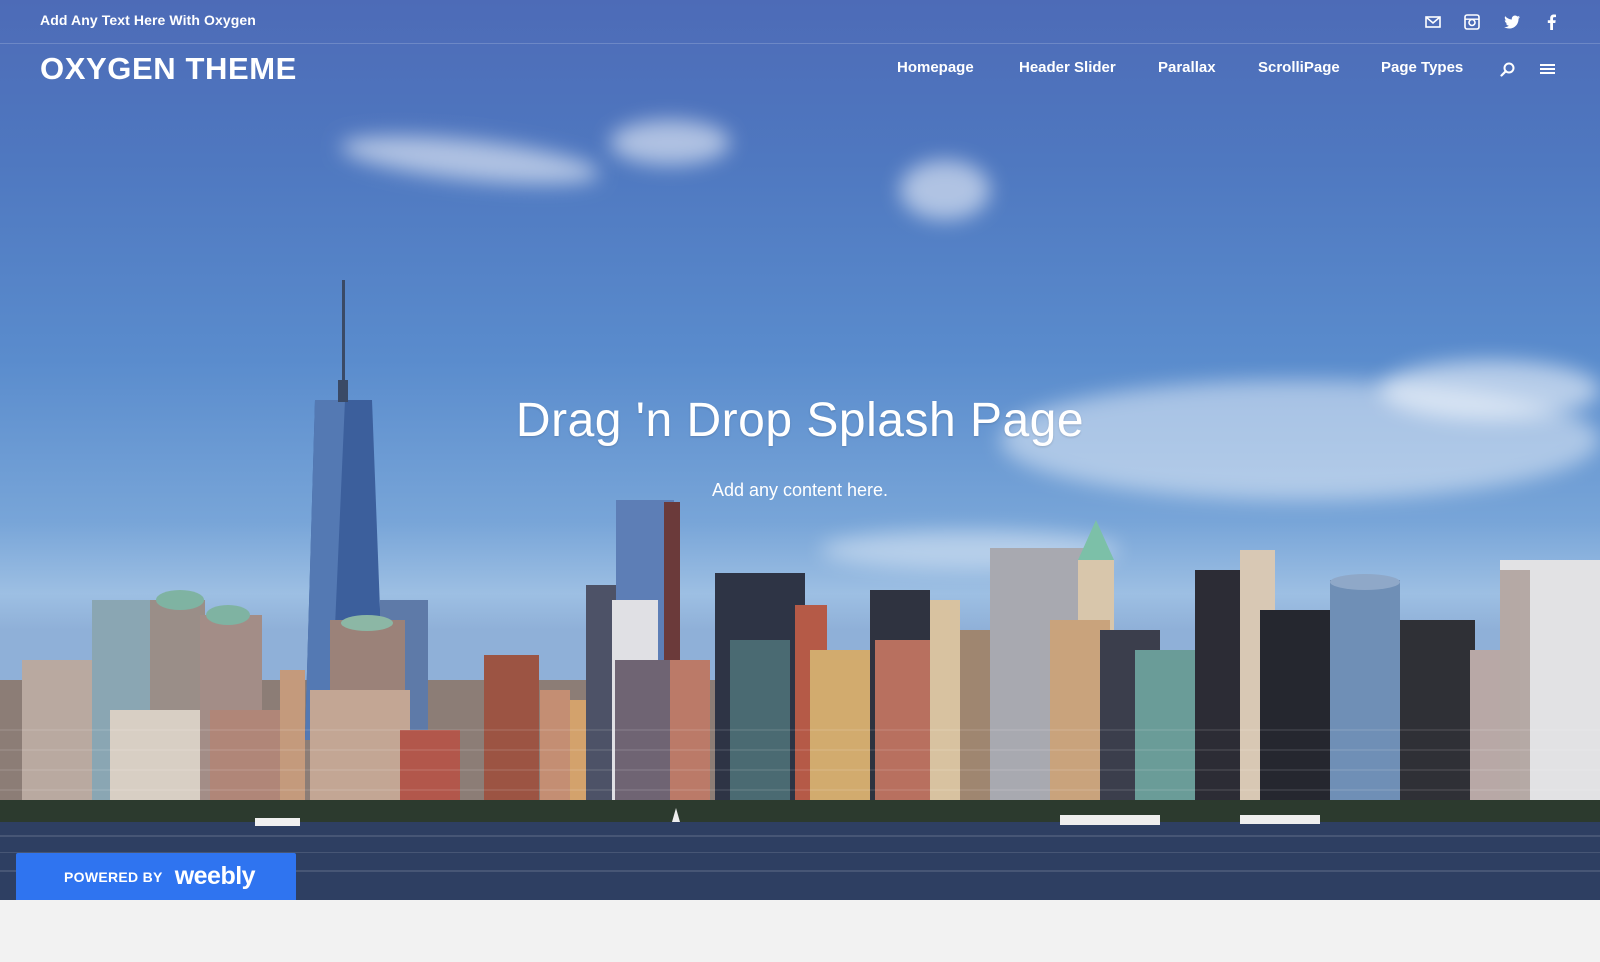  What do you see at coordinates (1299, 69) in the screenshot?
I see `nav-item-scrollipage: ScrolliPage` at bounding box center [1299, 69].